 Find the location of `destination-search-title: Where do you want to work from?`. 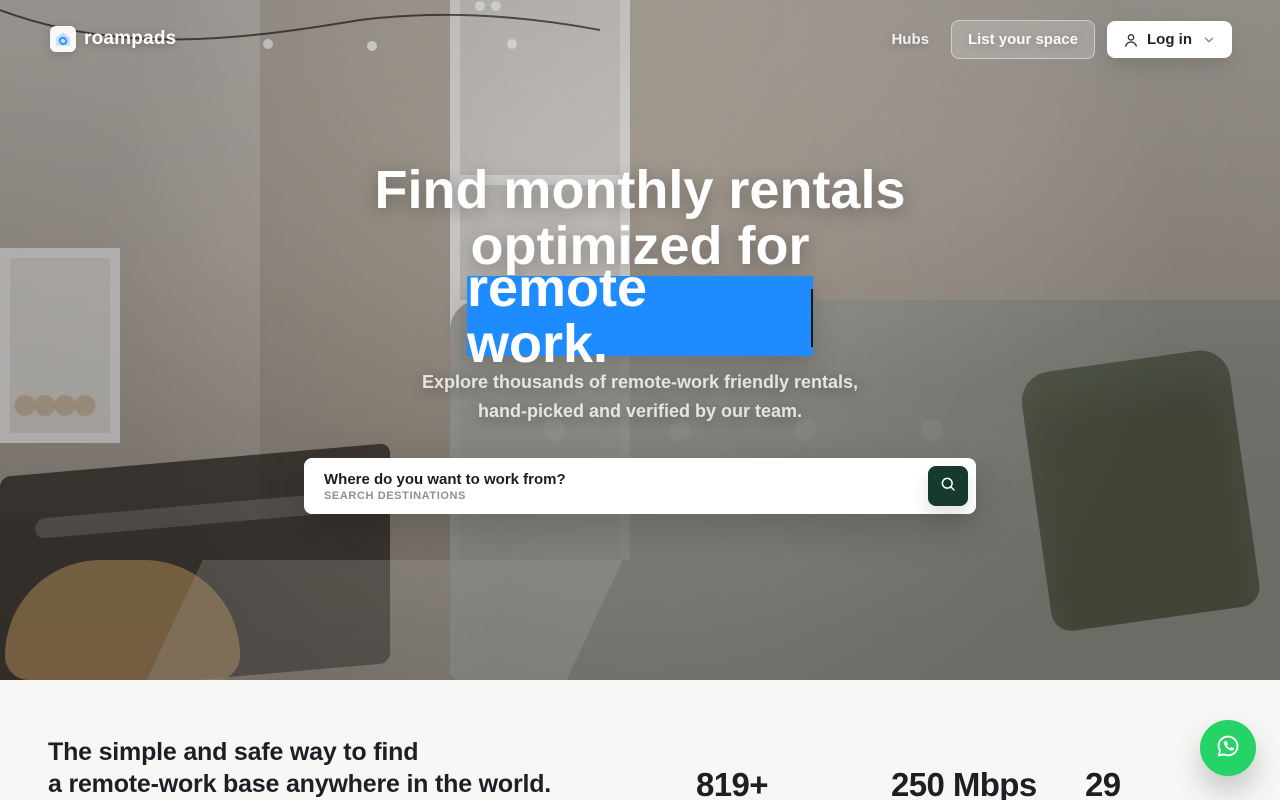

destination-search-title: Where do you want to work from? is located at coordinates (445, 479).